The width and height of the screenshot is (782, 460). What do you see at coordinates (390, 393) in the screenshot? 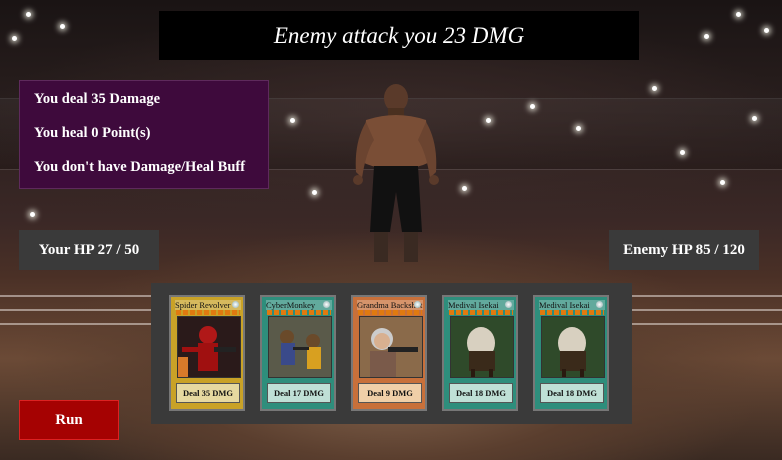
I see `card-effect: Deal 9 DMG` at bounding box center [390, 393].